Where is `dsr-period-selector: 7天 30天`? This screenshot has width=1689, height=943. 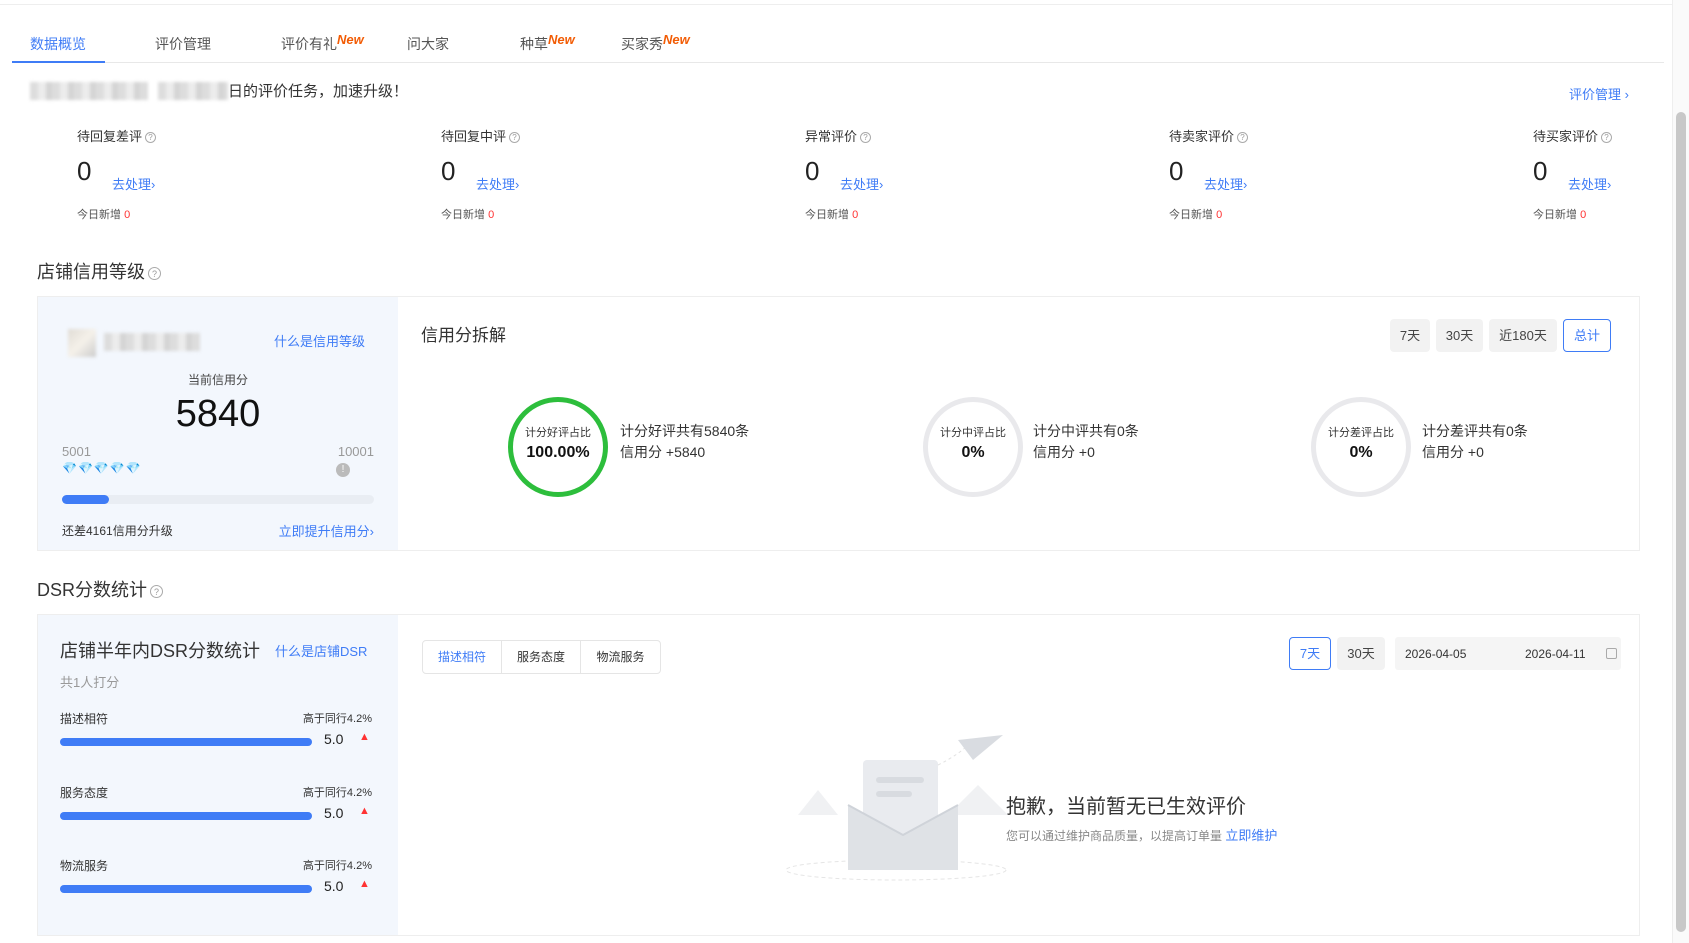
dsr-period-selector: 7天 30天 is located at coordinates (1337, 653).